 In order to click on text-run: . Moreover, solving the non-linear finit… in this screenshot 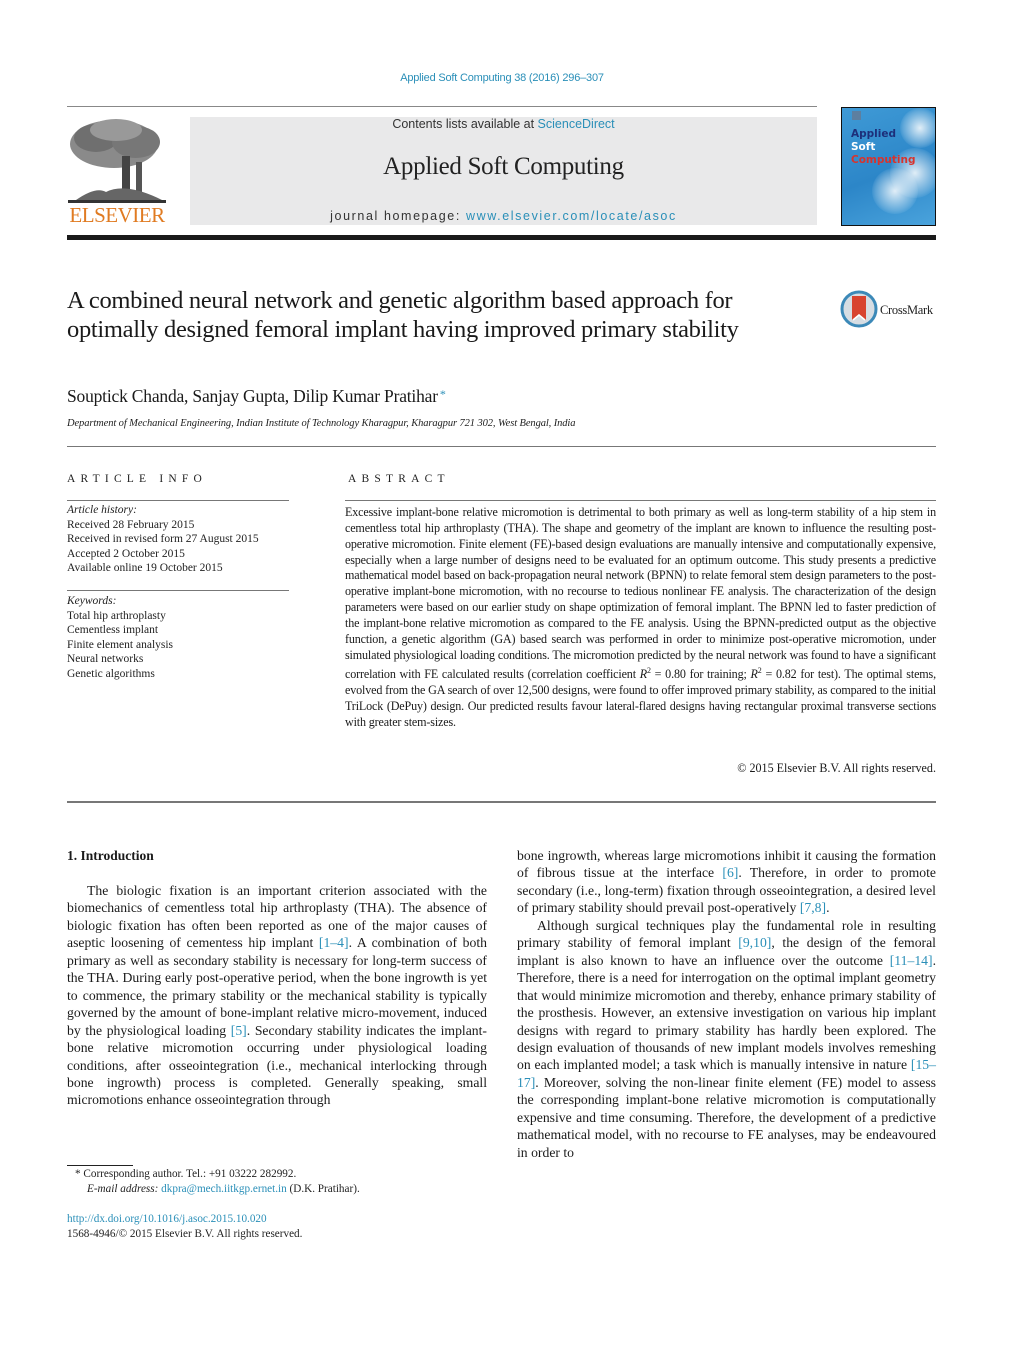, I will do `click(726, 1117)`.